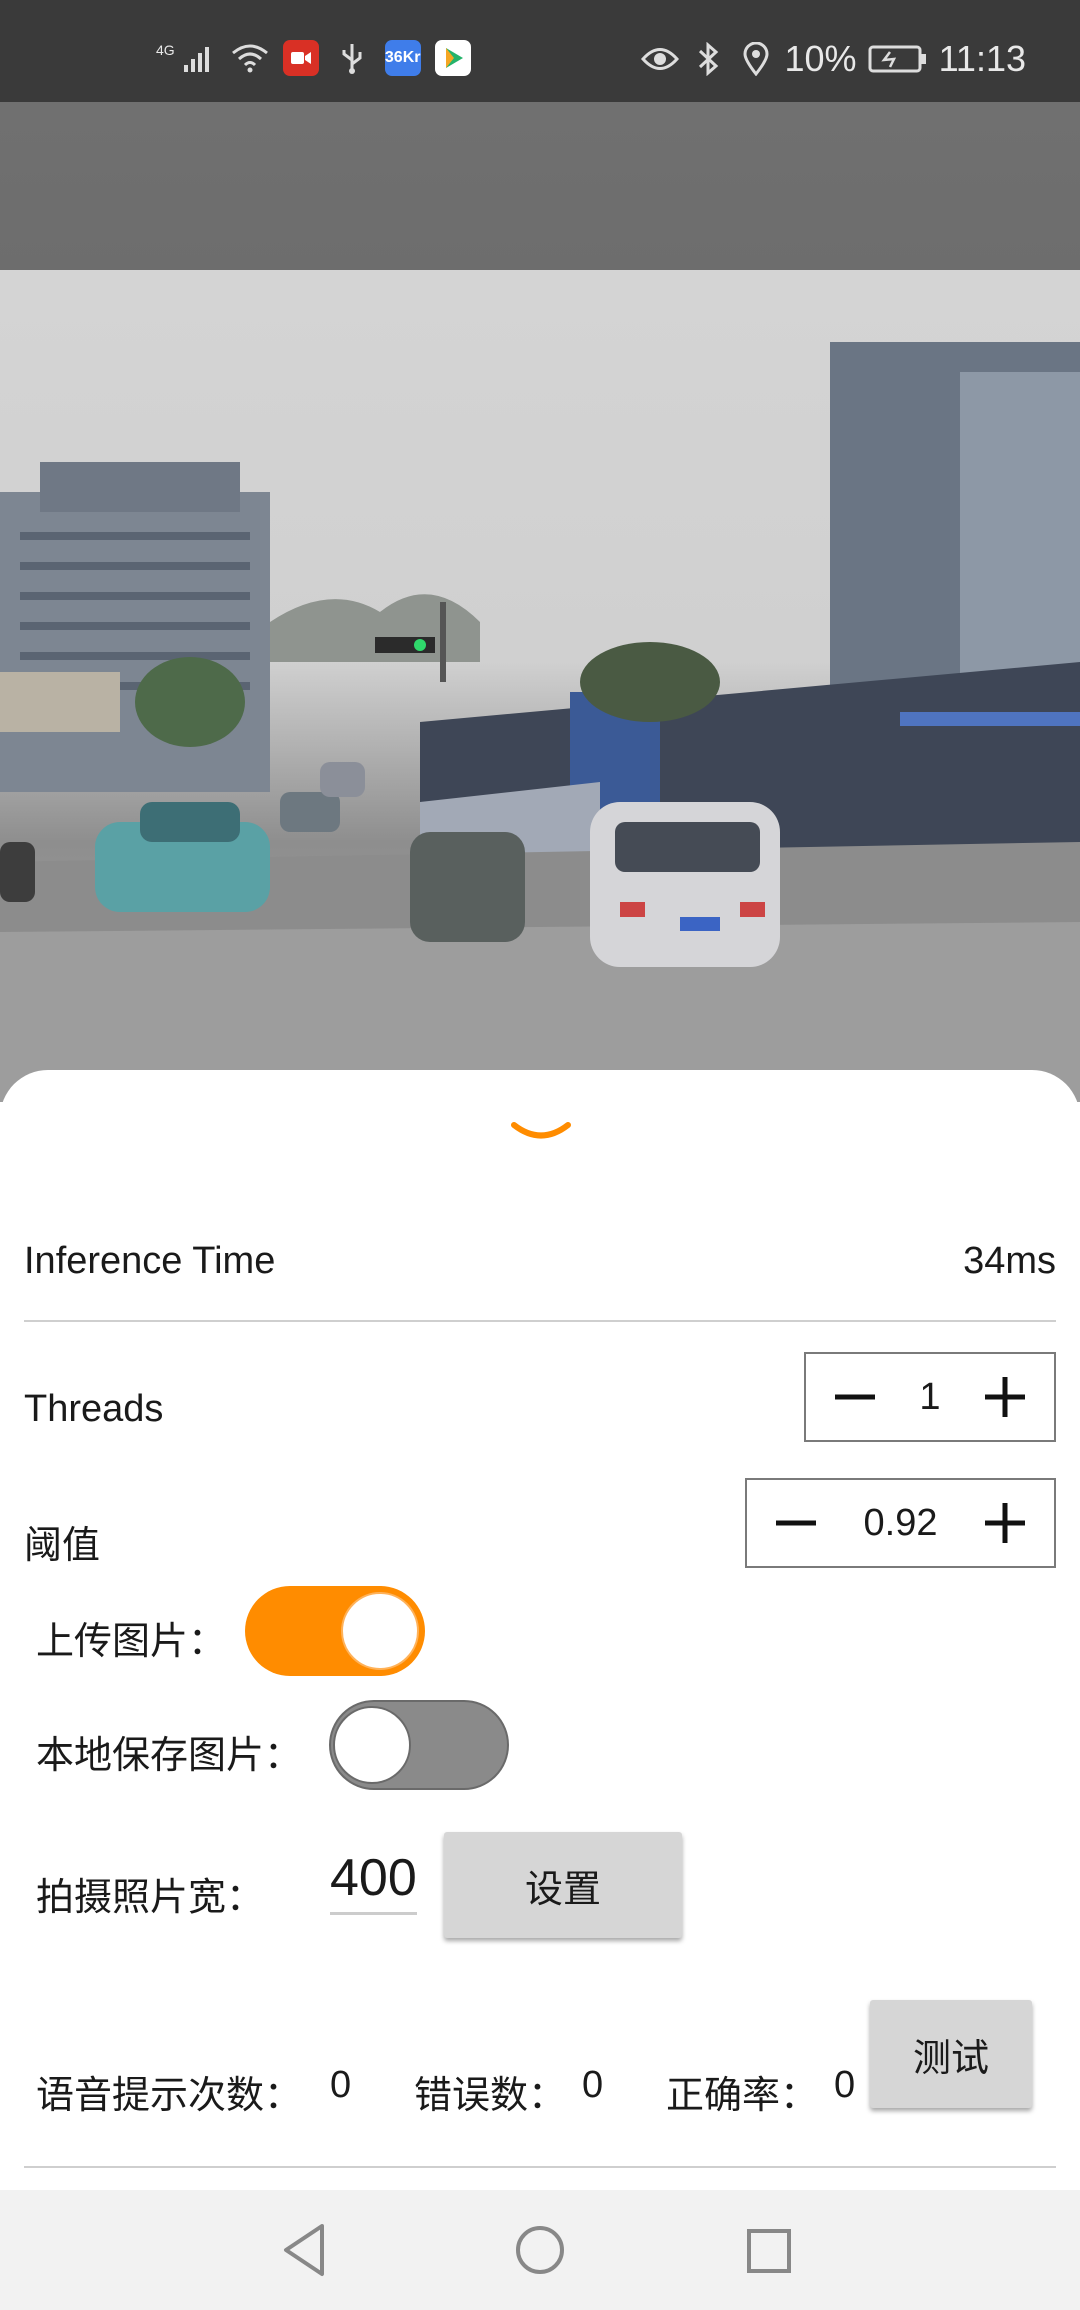 This screenshot has height=2310, width=1080. I want to click on screen-record-icon, so click(300, 58).